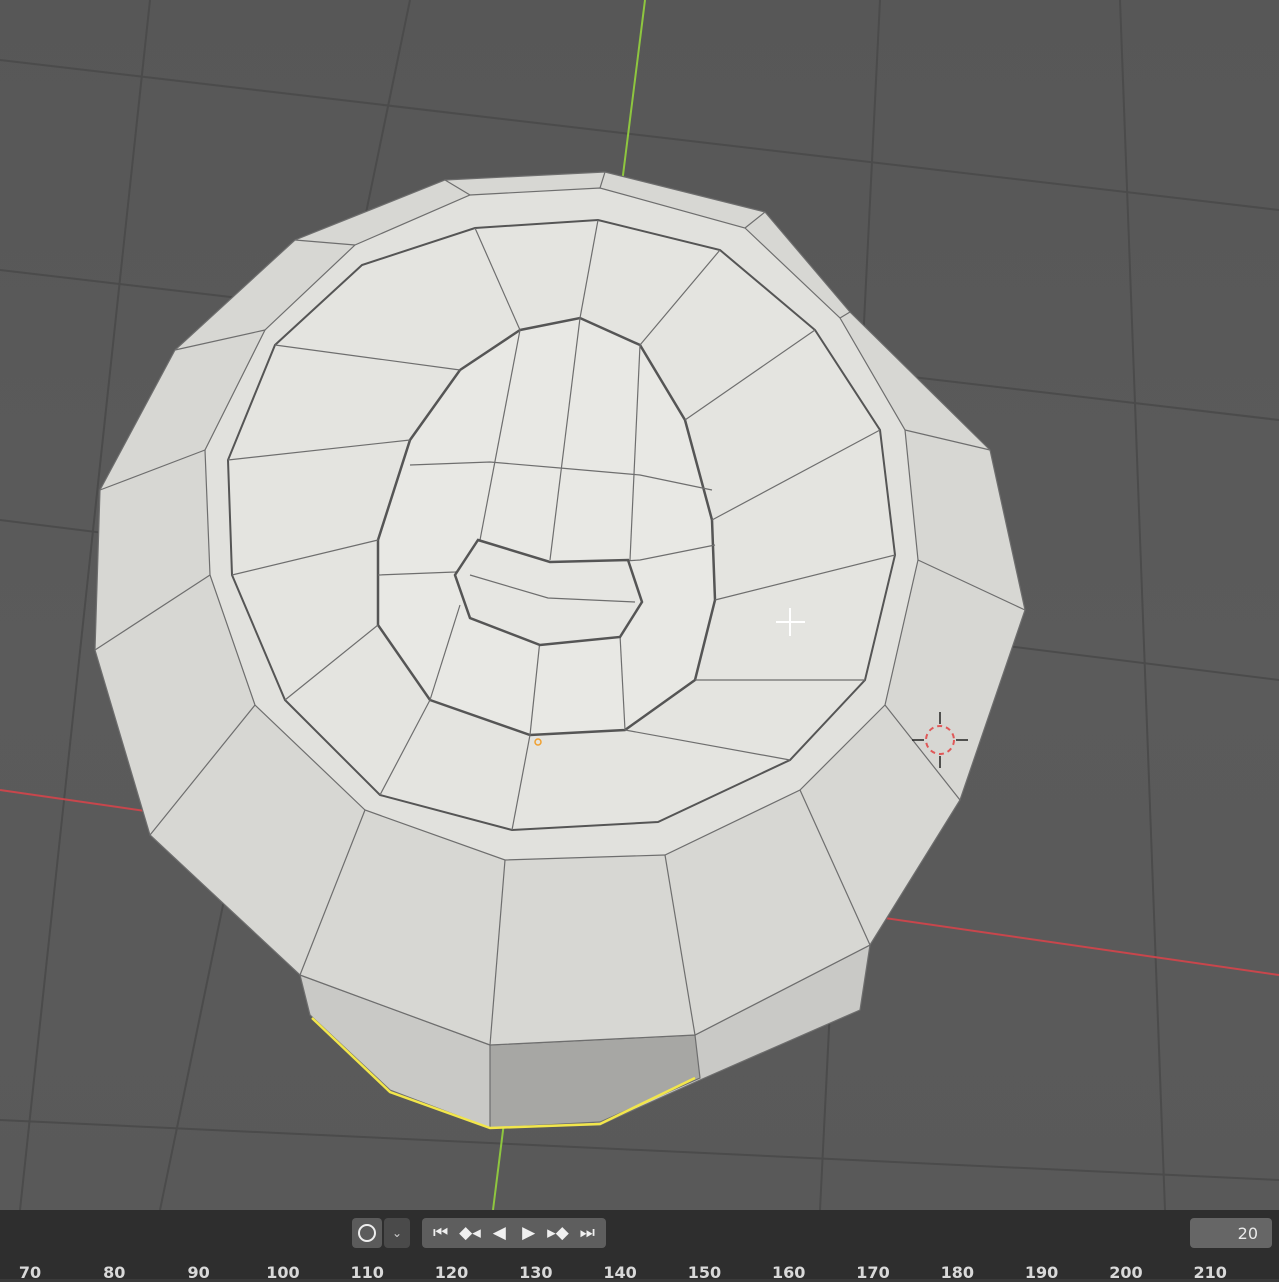 Image resolution: width=1279 pixels, height=1282 pixels. I want to click on ruler-label: 200, so click(1126, 1272).